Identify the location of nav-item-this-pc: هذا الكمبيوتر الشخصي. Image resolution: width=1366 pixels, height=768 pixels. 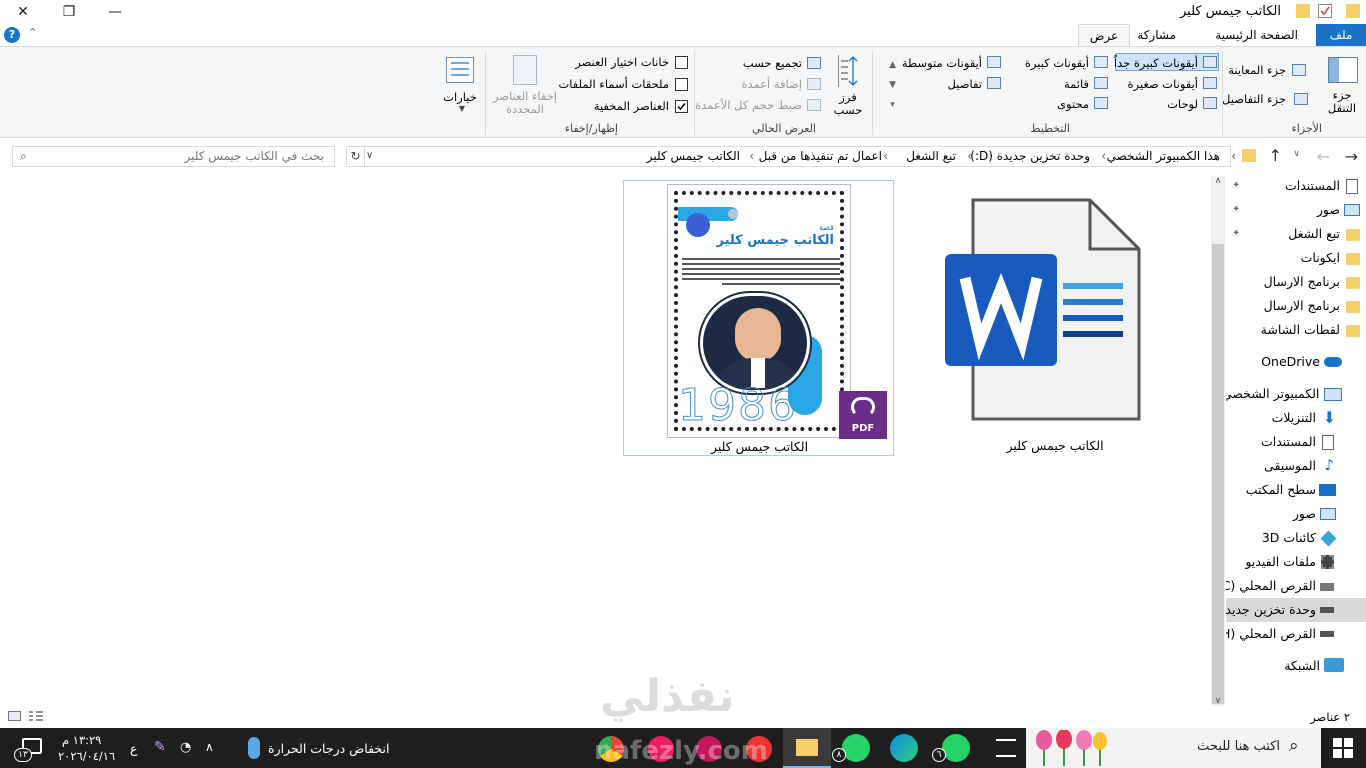
(1283, 395).